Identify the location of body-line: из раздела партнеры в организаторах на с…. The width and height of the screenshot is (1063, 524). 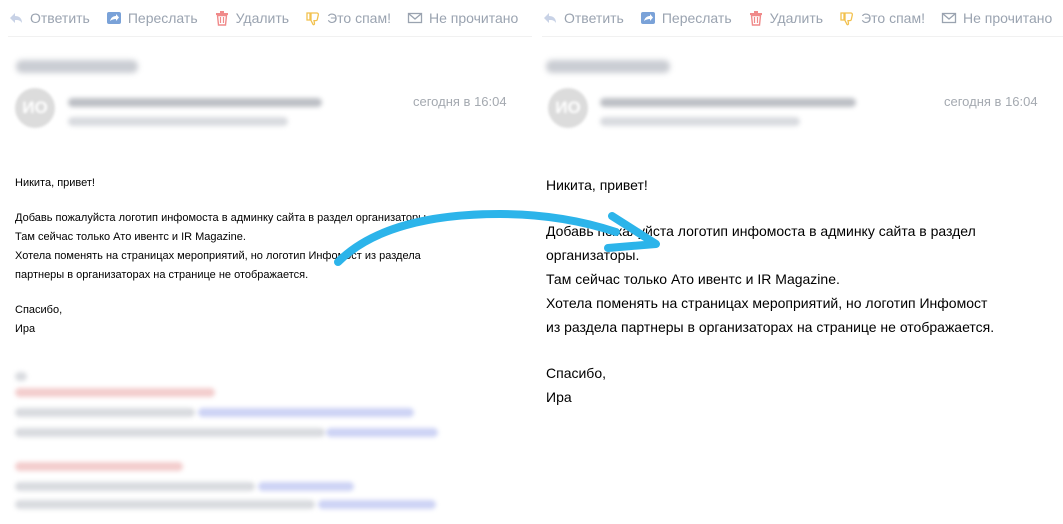
(770, 327).